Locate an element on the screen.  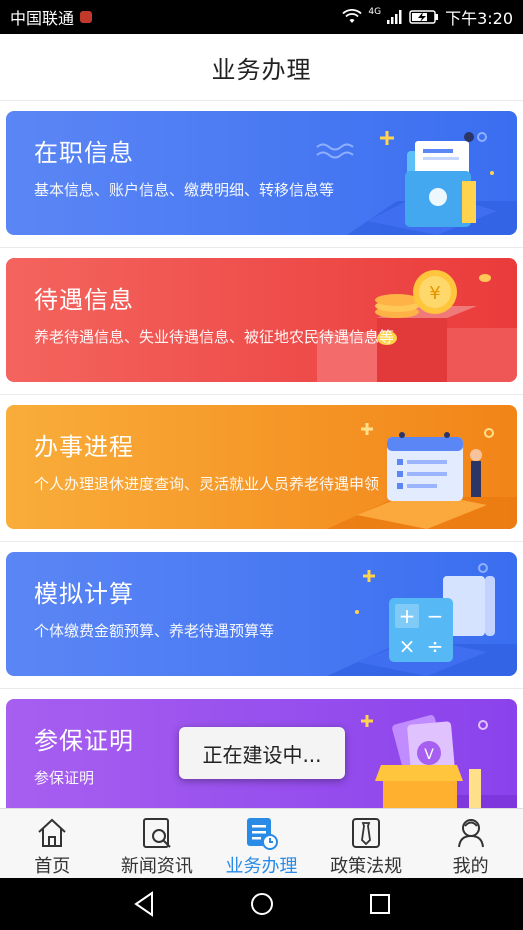
calculator-illustration: + − × ÷ is located at coordinates (422, 619).